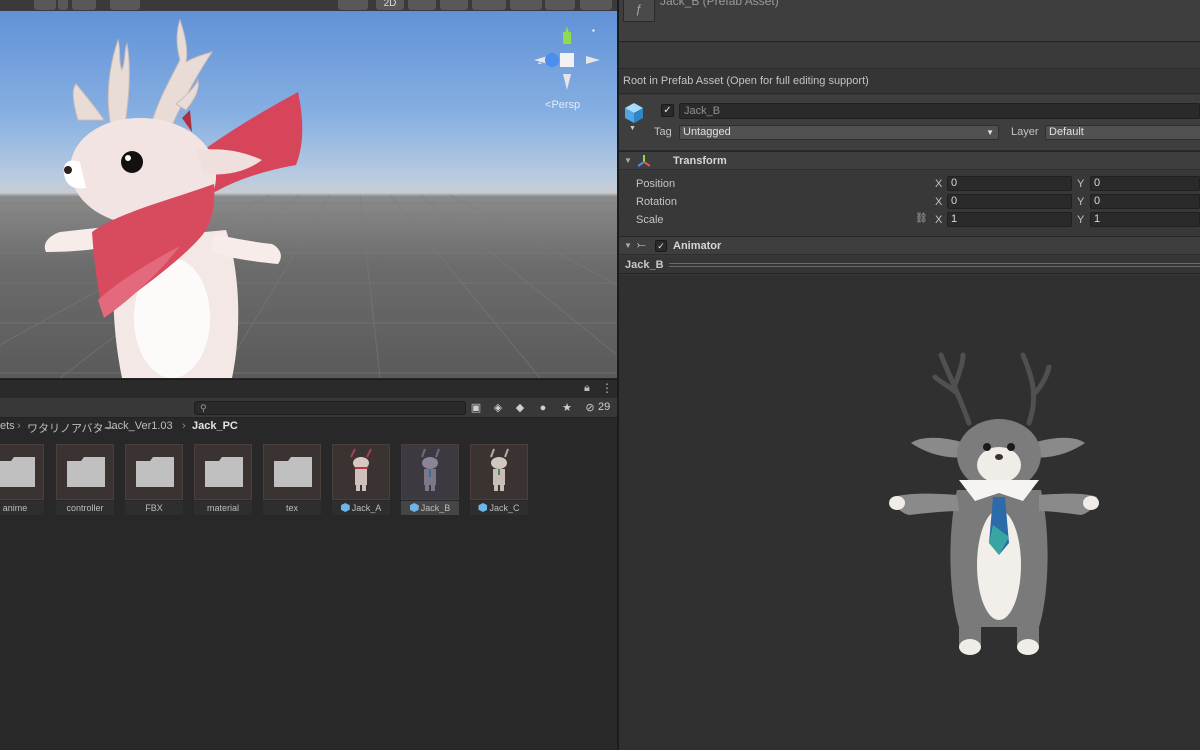 Image resolution: width=1200 pixels, height=750 pixels. Describe the element at coordinates (499, 508) in the screenshot. I see `asset-label: Jack_C` at that location.